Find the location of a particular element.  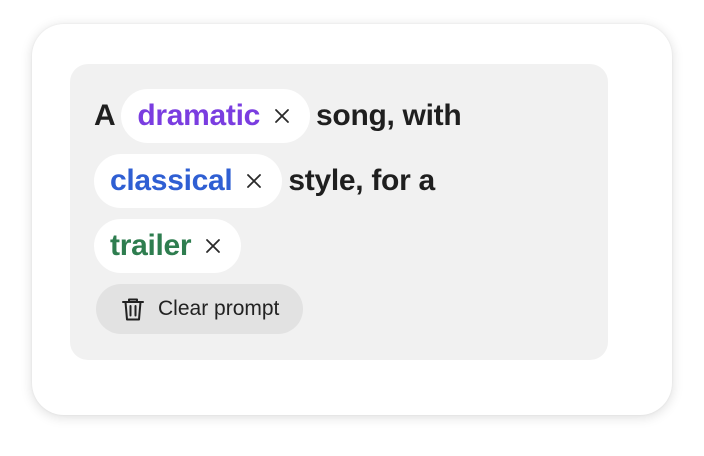

chip-dramatic: dramatic is located at coordinates (216, 116).